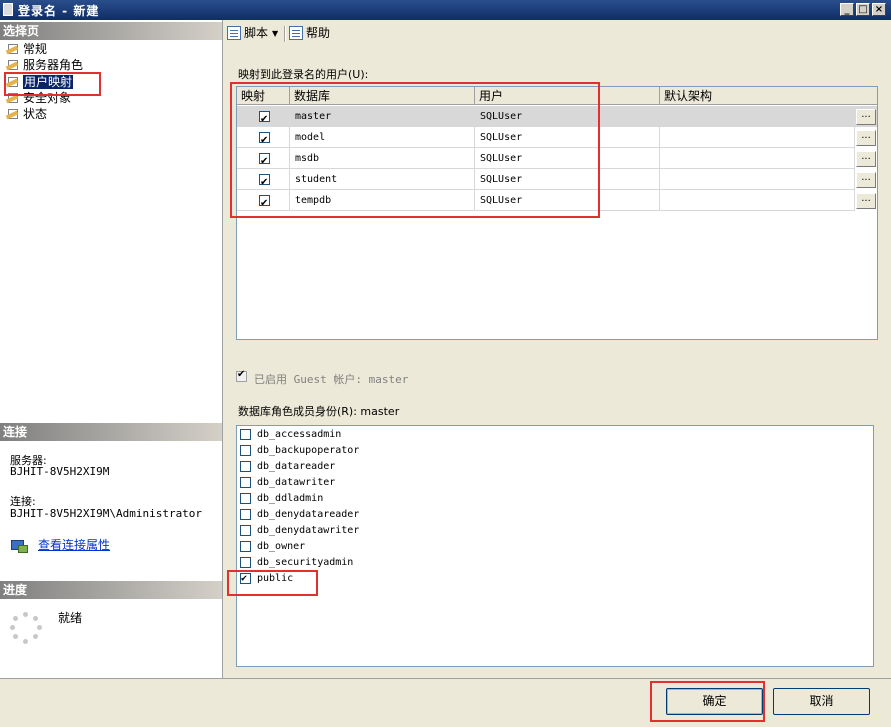 This screenshot has height=727, width=891. Describe the element at coordinates (234, 33) in the screenshot. I see `script-icon` at that location.